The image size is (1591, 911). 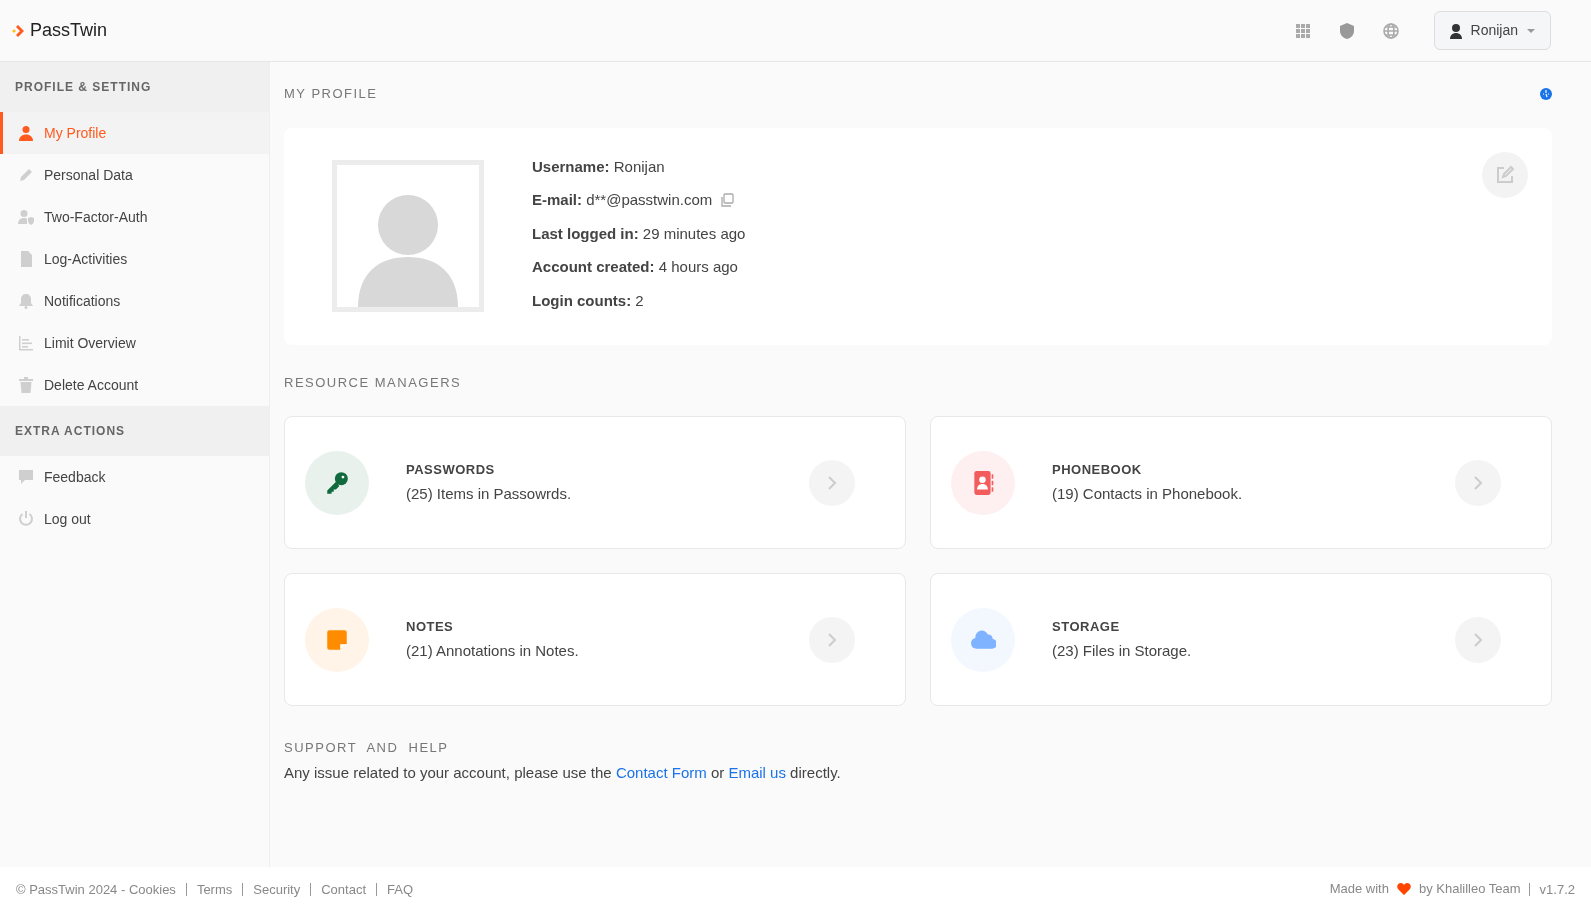 What do you see at coordinates (331, 94) in the screenshot?
I see `section-heading: MY PROFILE` at bounding box center [331, 94].